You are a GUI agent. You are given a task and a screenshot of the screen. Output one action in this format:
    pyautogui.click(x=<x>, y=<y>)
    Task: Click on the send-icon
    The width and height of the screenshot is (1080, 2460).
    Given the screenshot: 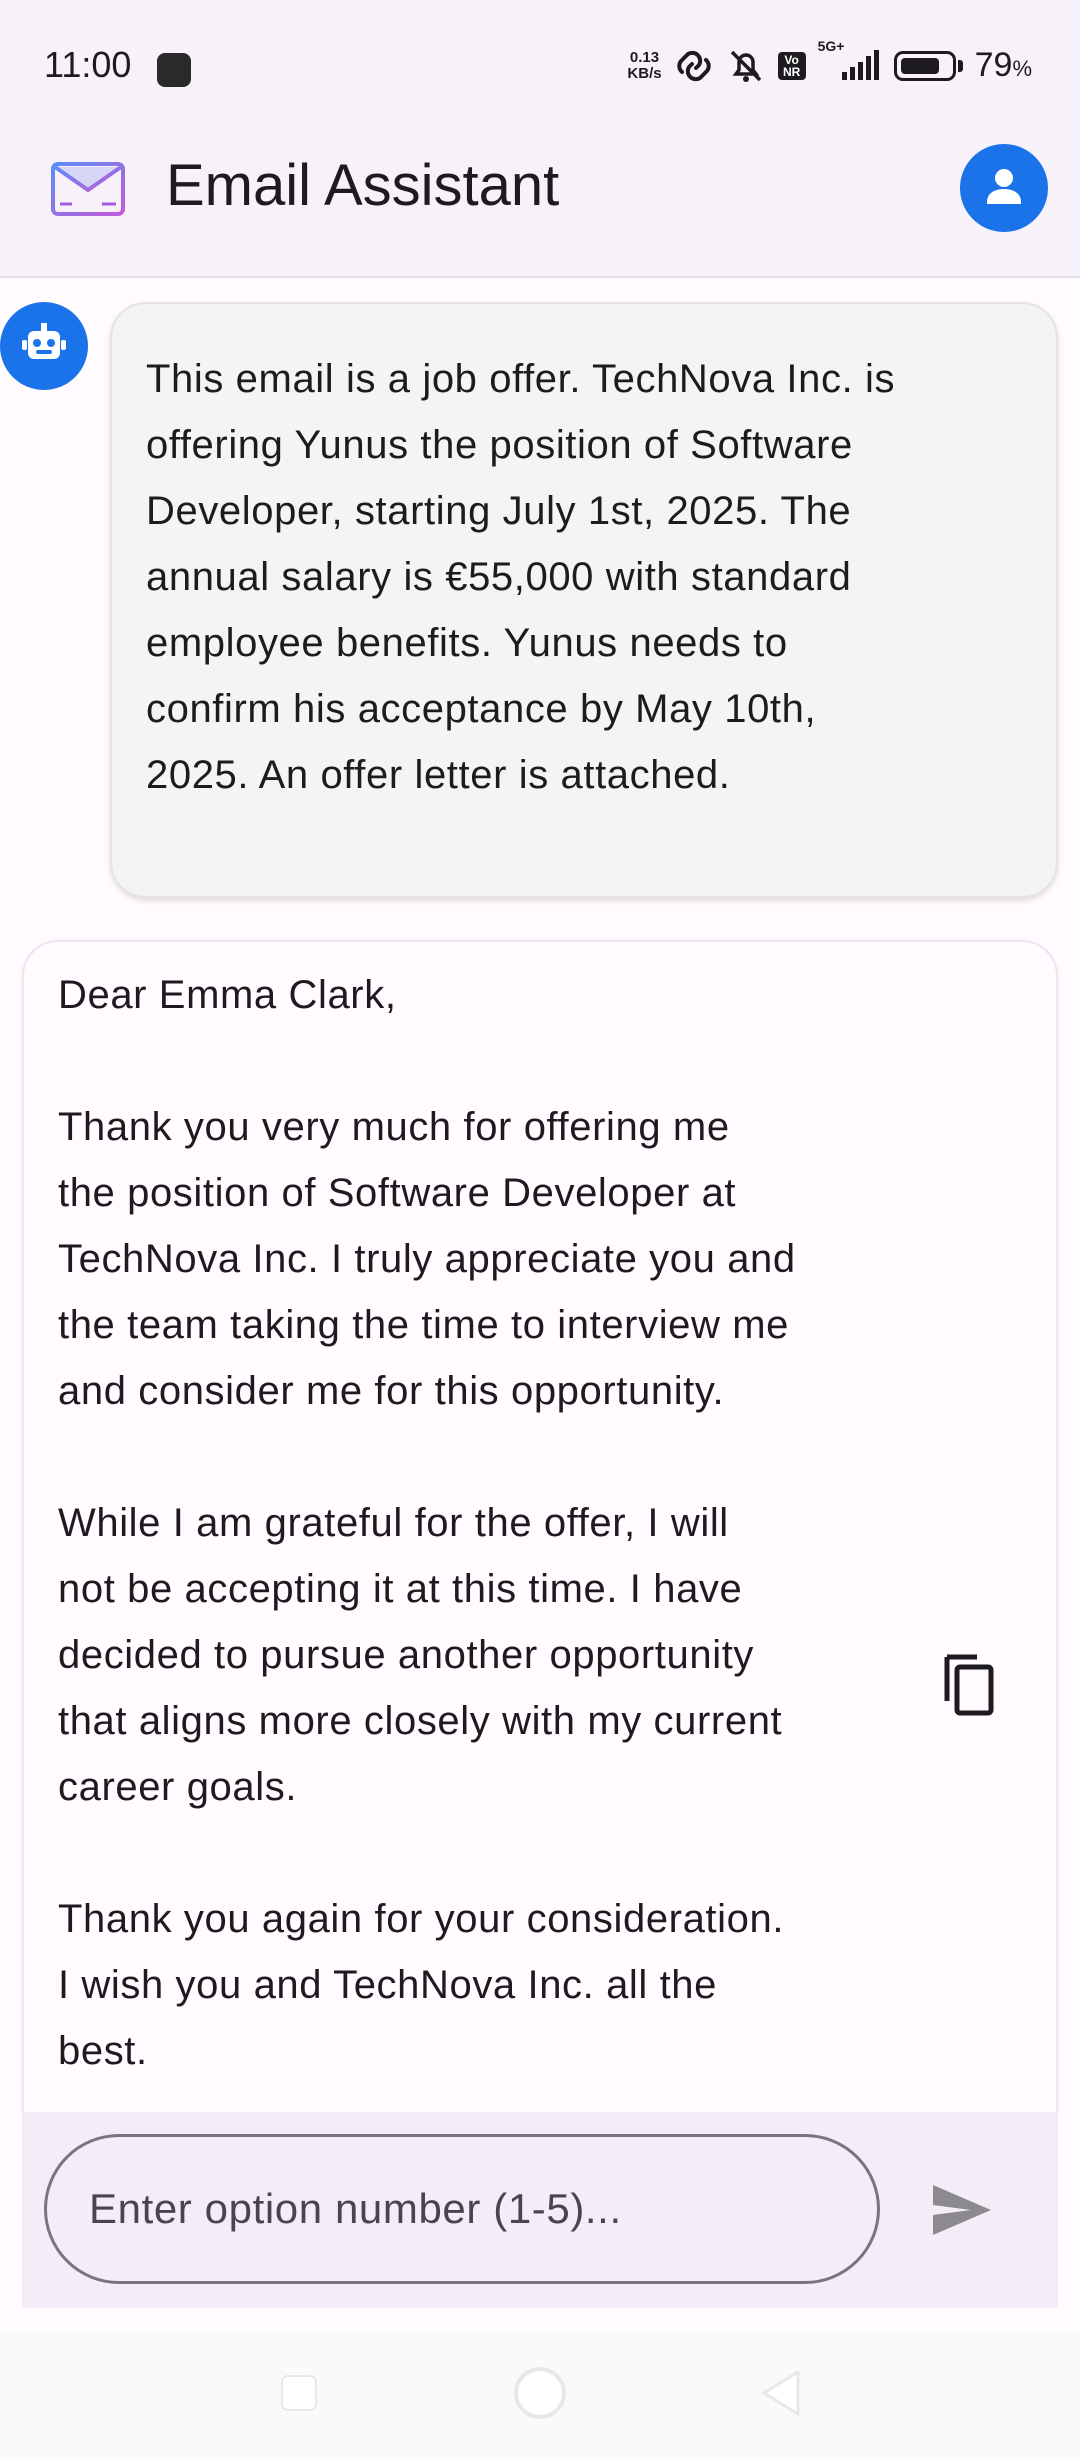 What is the action you would take?
    pyautogui.click(x=962, y=2212)
    